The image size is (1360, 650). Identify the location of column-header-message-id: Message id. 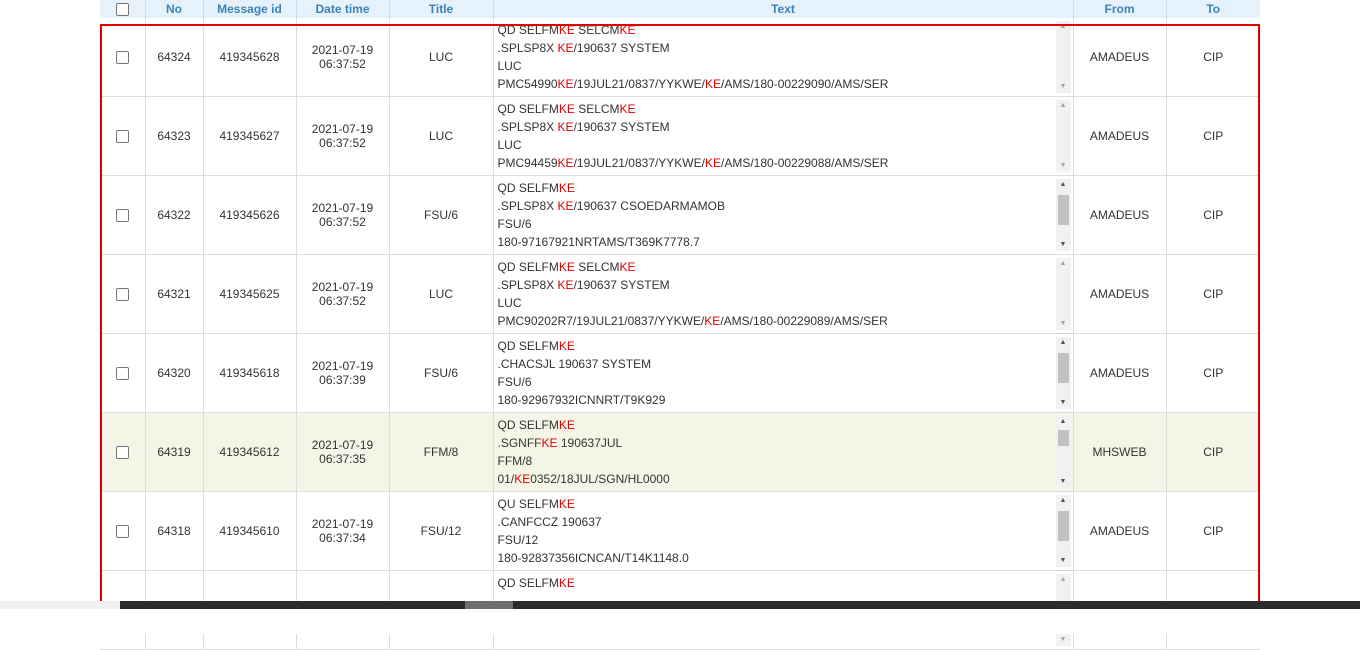
(250, 9).